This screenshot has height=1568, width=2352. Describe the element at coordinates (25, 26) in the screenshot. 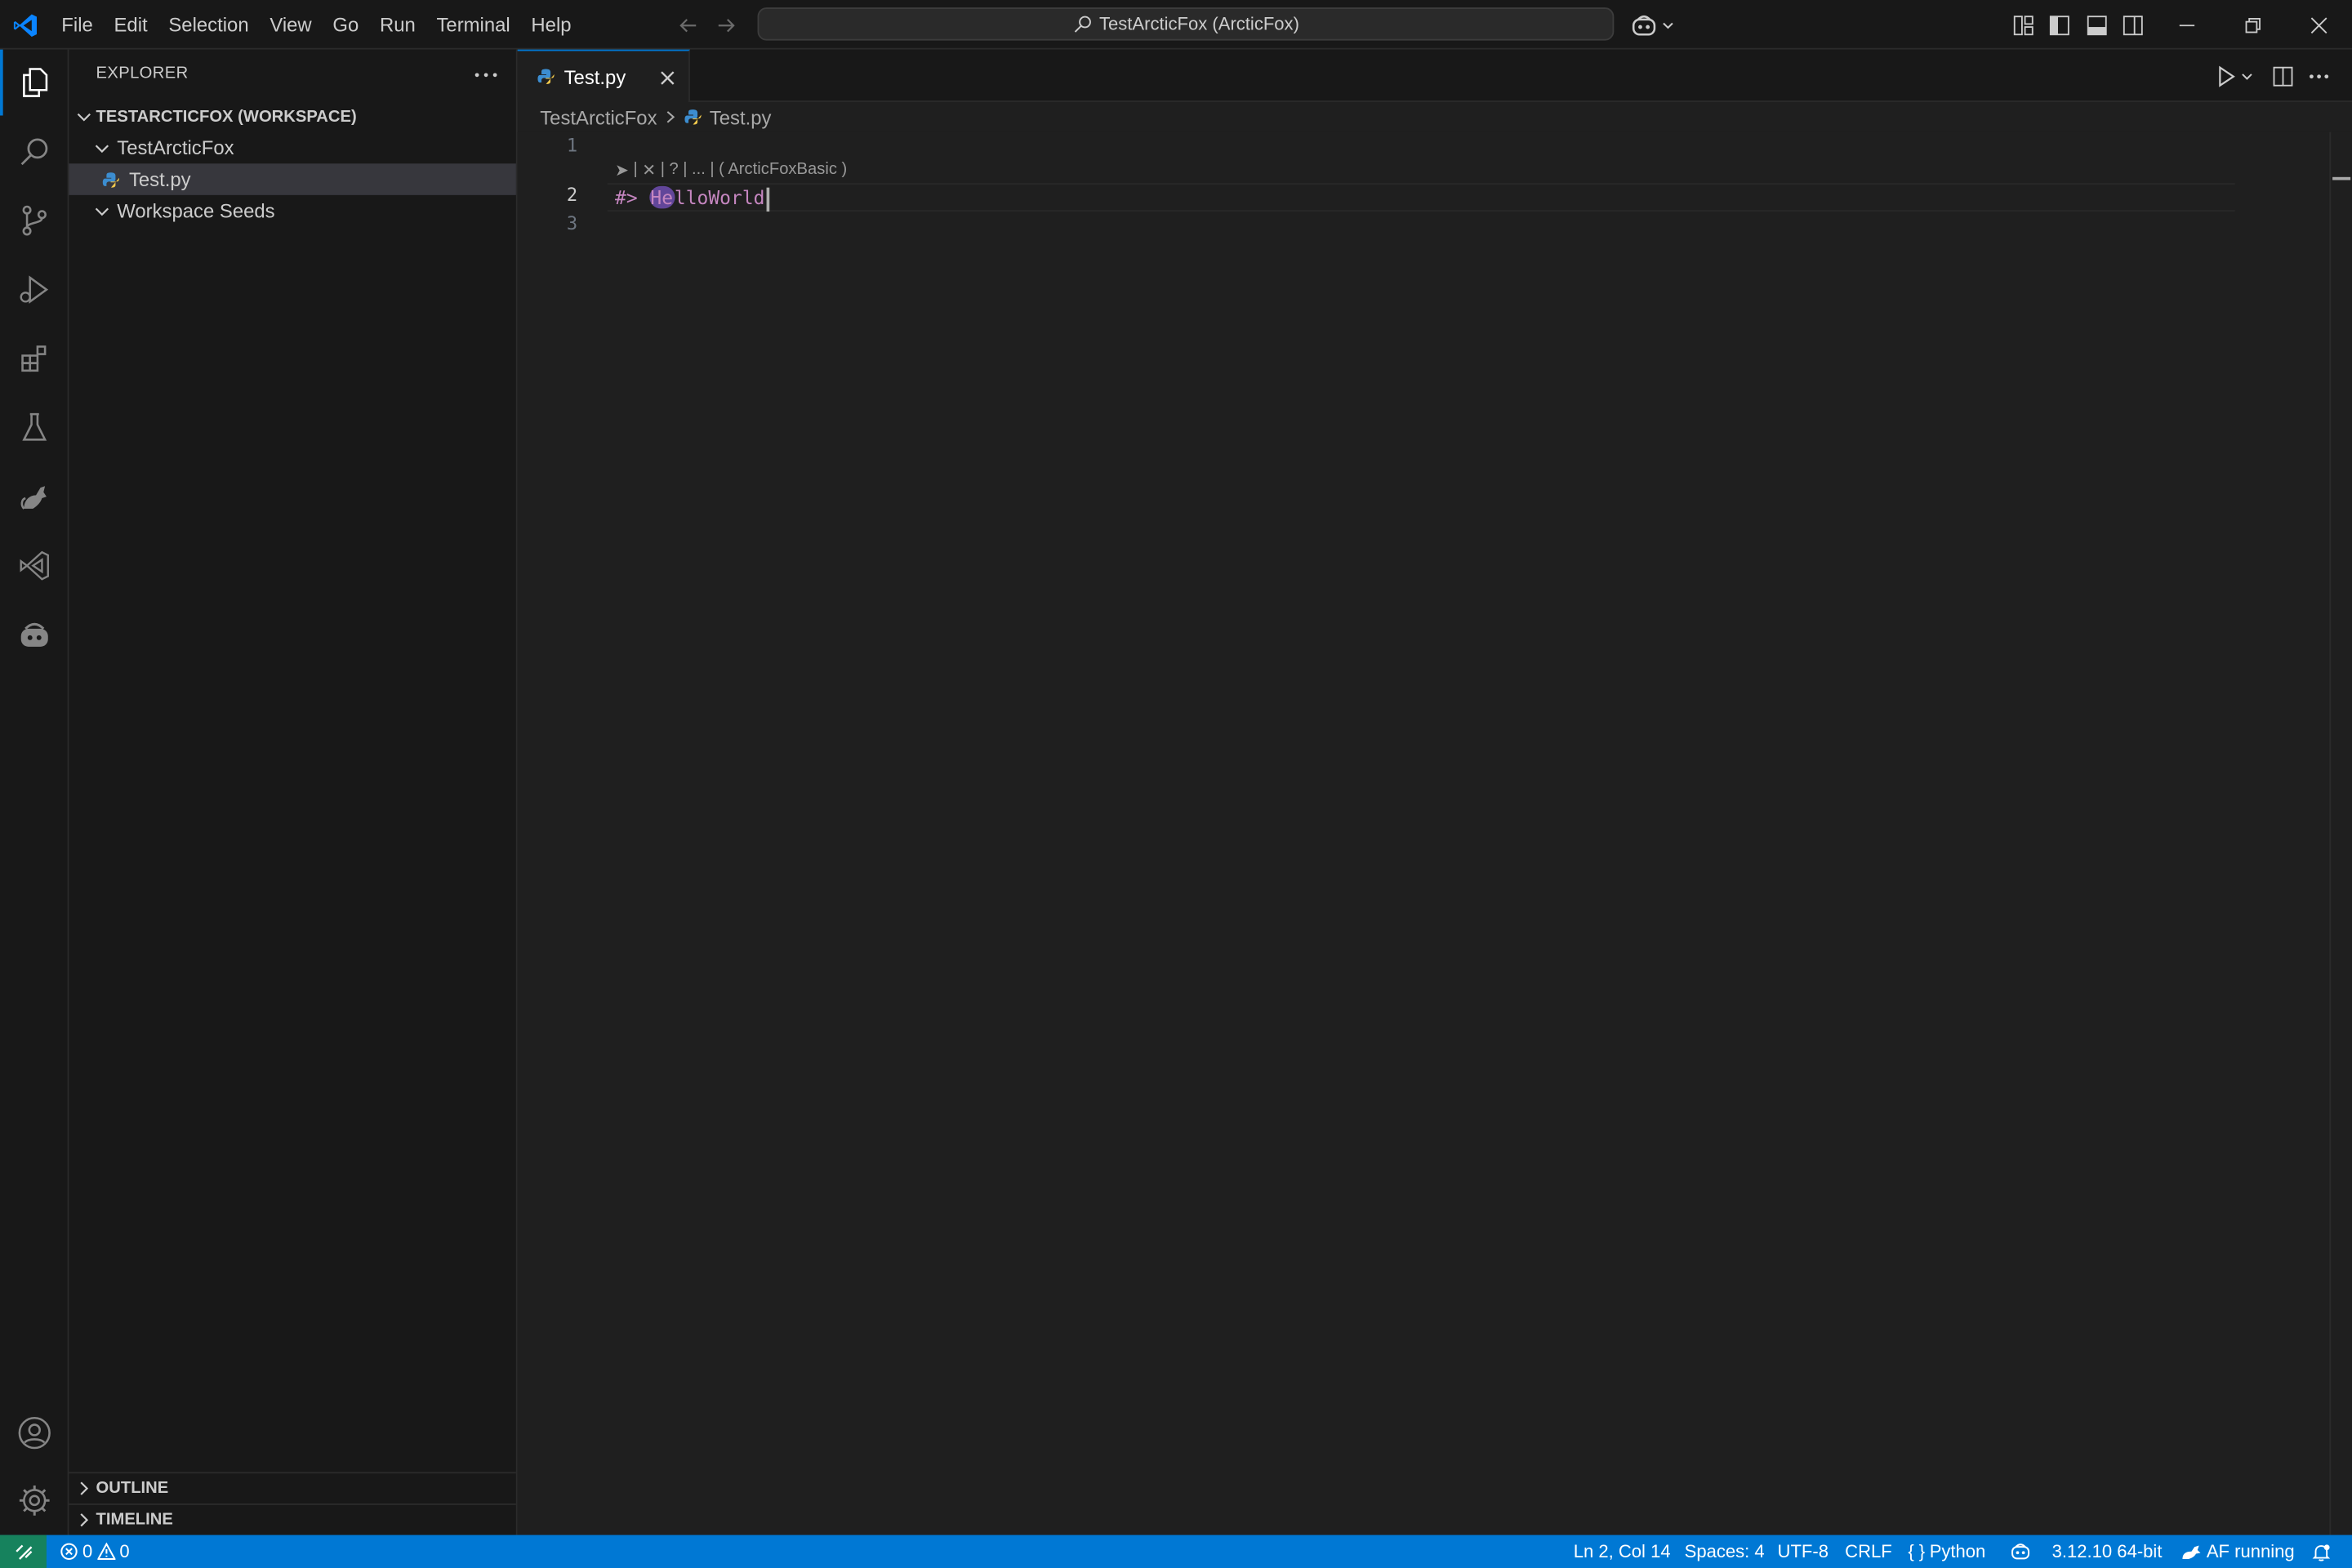

I see `vscode-logo-icon` at that location.